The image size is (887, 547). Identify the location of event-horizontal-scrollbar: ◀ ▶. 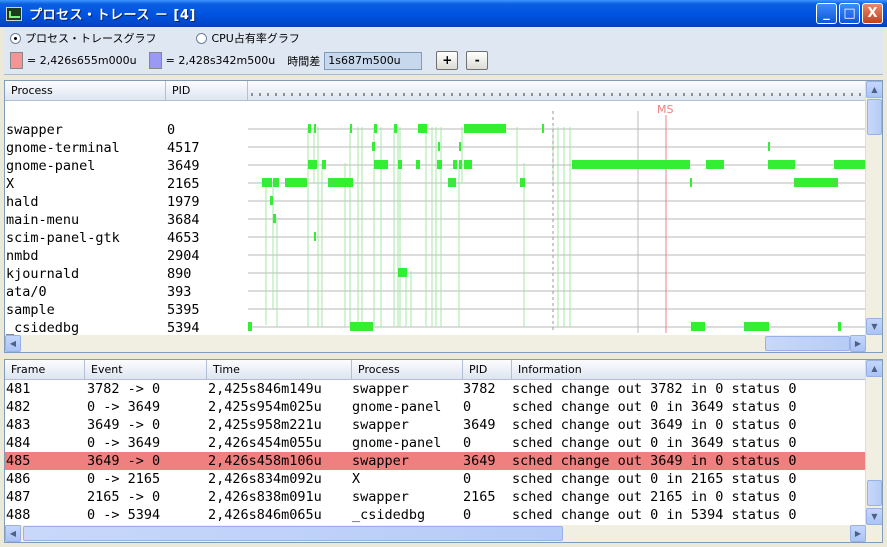
(443, 533).